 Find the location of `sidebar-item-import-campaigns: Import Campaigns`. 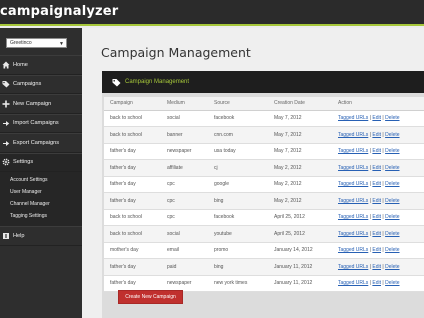

sidebar-item-import-campaigns: Import Campaigns is located at coordinates (41, 123).